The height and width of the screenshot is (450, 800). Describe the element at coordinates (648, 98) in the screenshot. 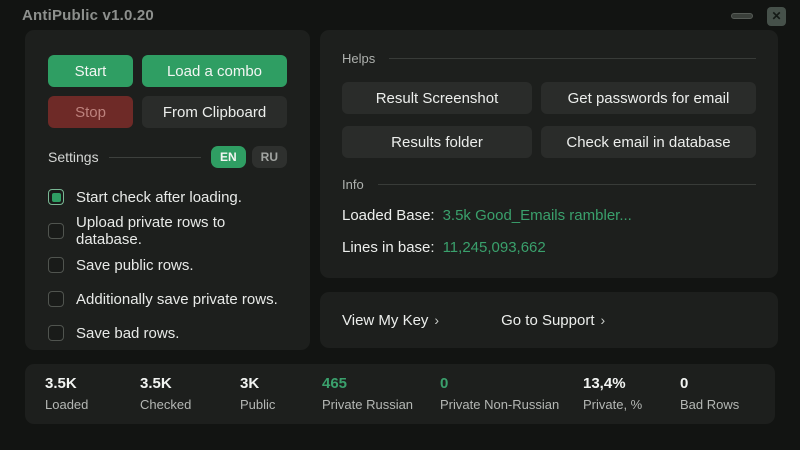

I see `get-passwords-for-email-button: Get passwords for email` at that location.